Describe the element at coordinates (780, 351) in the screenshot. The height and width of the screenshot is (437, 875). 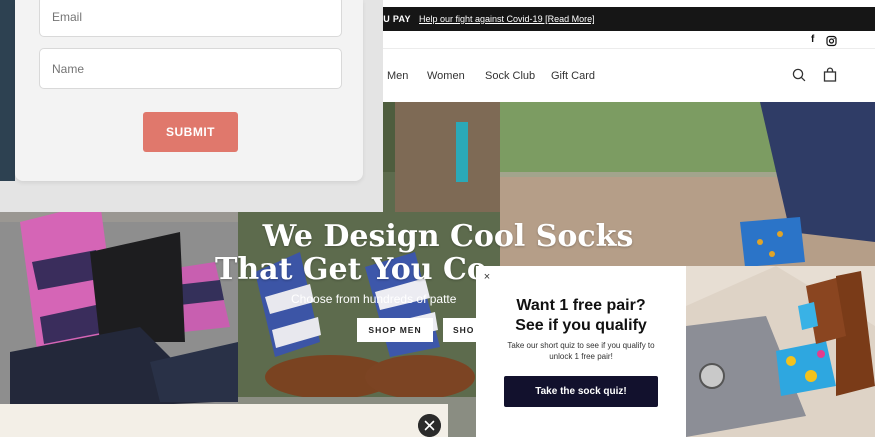
I see `quiz-photo` at that location.